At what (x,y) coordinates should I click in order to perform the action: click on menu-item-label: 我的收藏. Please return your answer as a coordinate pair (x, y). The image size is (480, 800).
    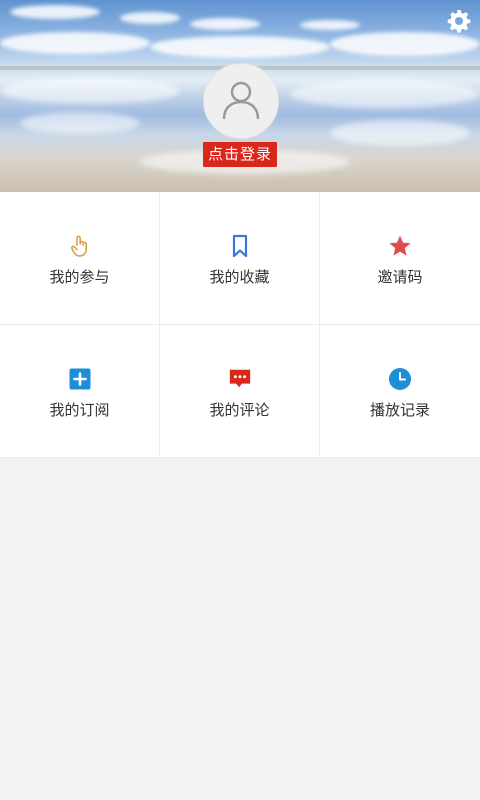
    Looking at the image, I should click on (239, 277).